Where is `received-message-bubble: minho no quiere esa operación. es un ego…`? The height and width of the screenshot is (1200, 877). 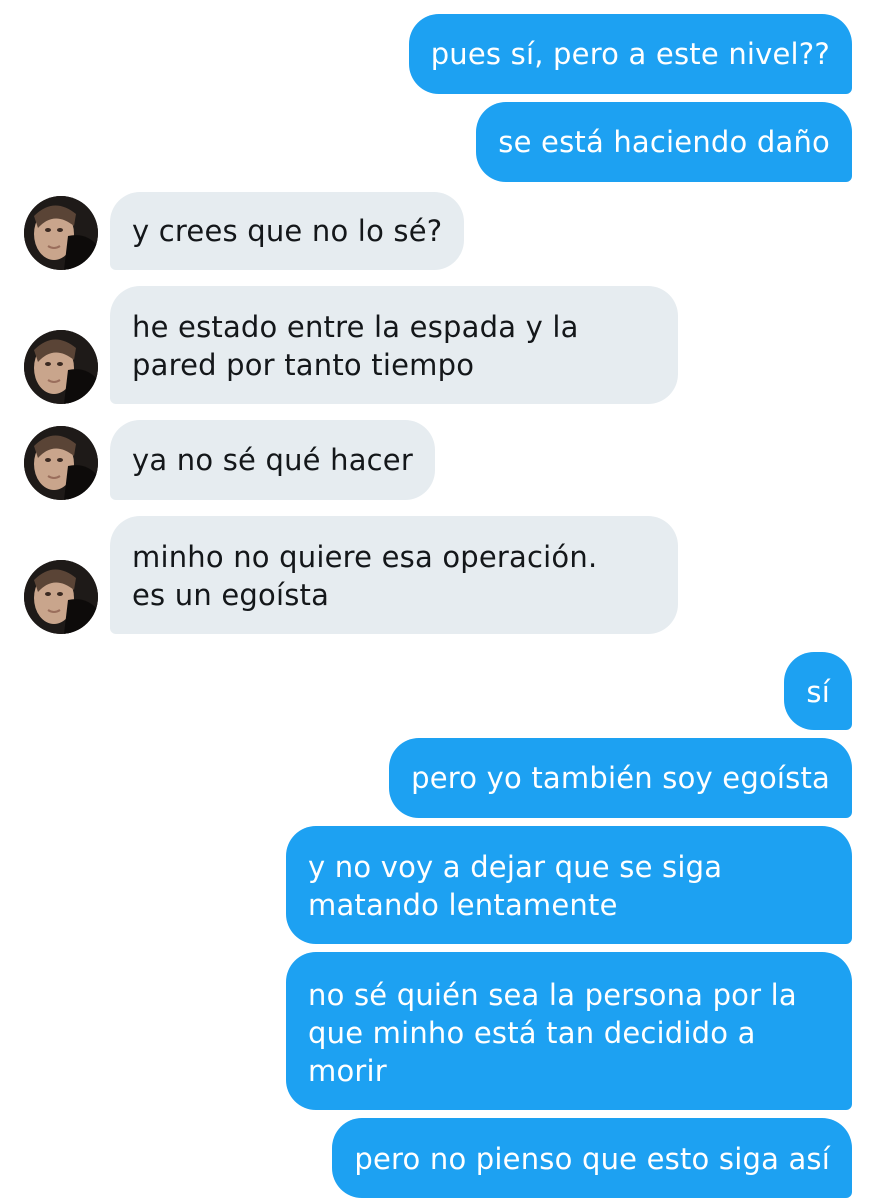
received-message-bubble: minho no quiere esa operación. es un ego… is located at coordinates (394, 575).